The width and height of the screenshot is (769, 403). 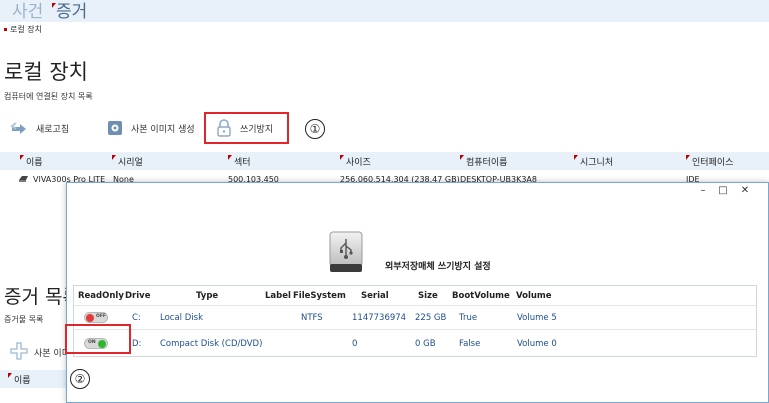 I want to click on toggle-knob, so click(x=90, y=318).